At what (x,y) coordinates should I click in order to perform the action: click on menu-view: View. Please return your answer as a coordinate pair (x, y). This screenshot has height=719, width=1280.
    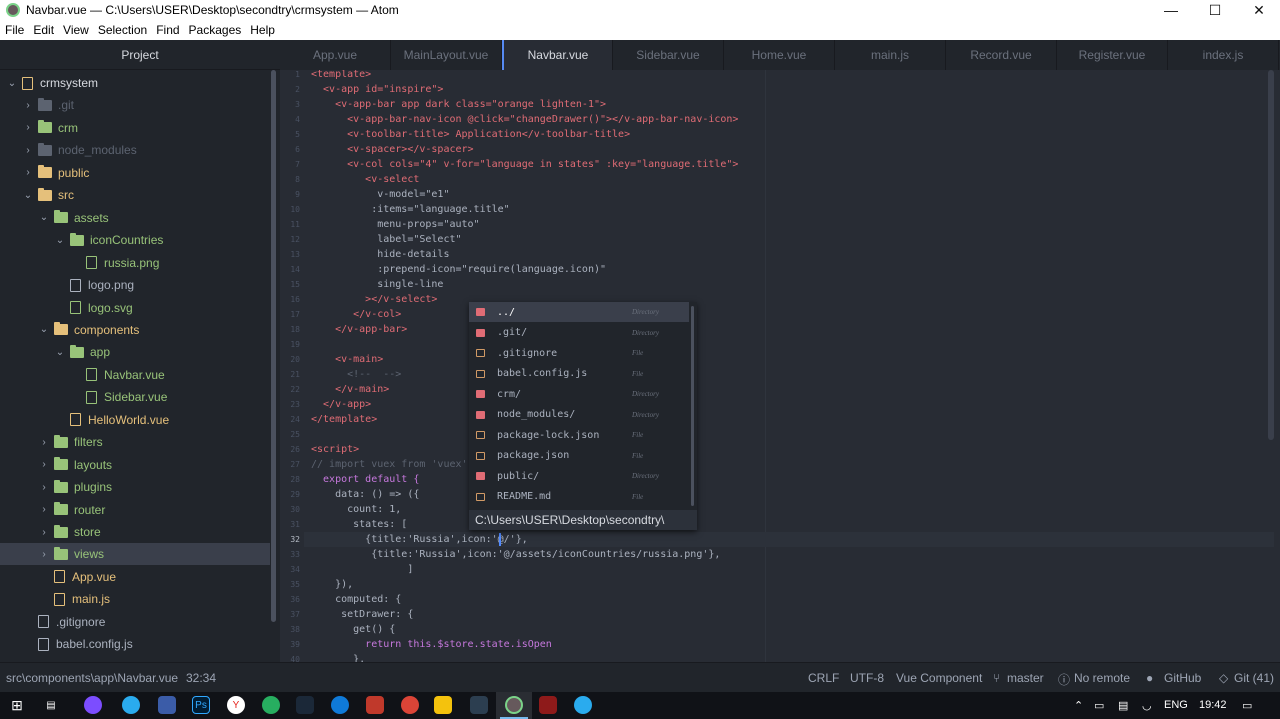
    Looking at the image, I should click on (75, 30).